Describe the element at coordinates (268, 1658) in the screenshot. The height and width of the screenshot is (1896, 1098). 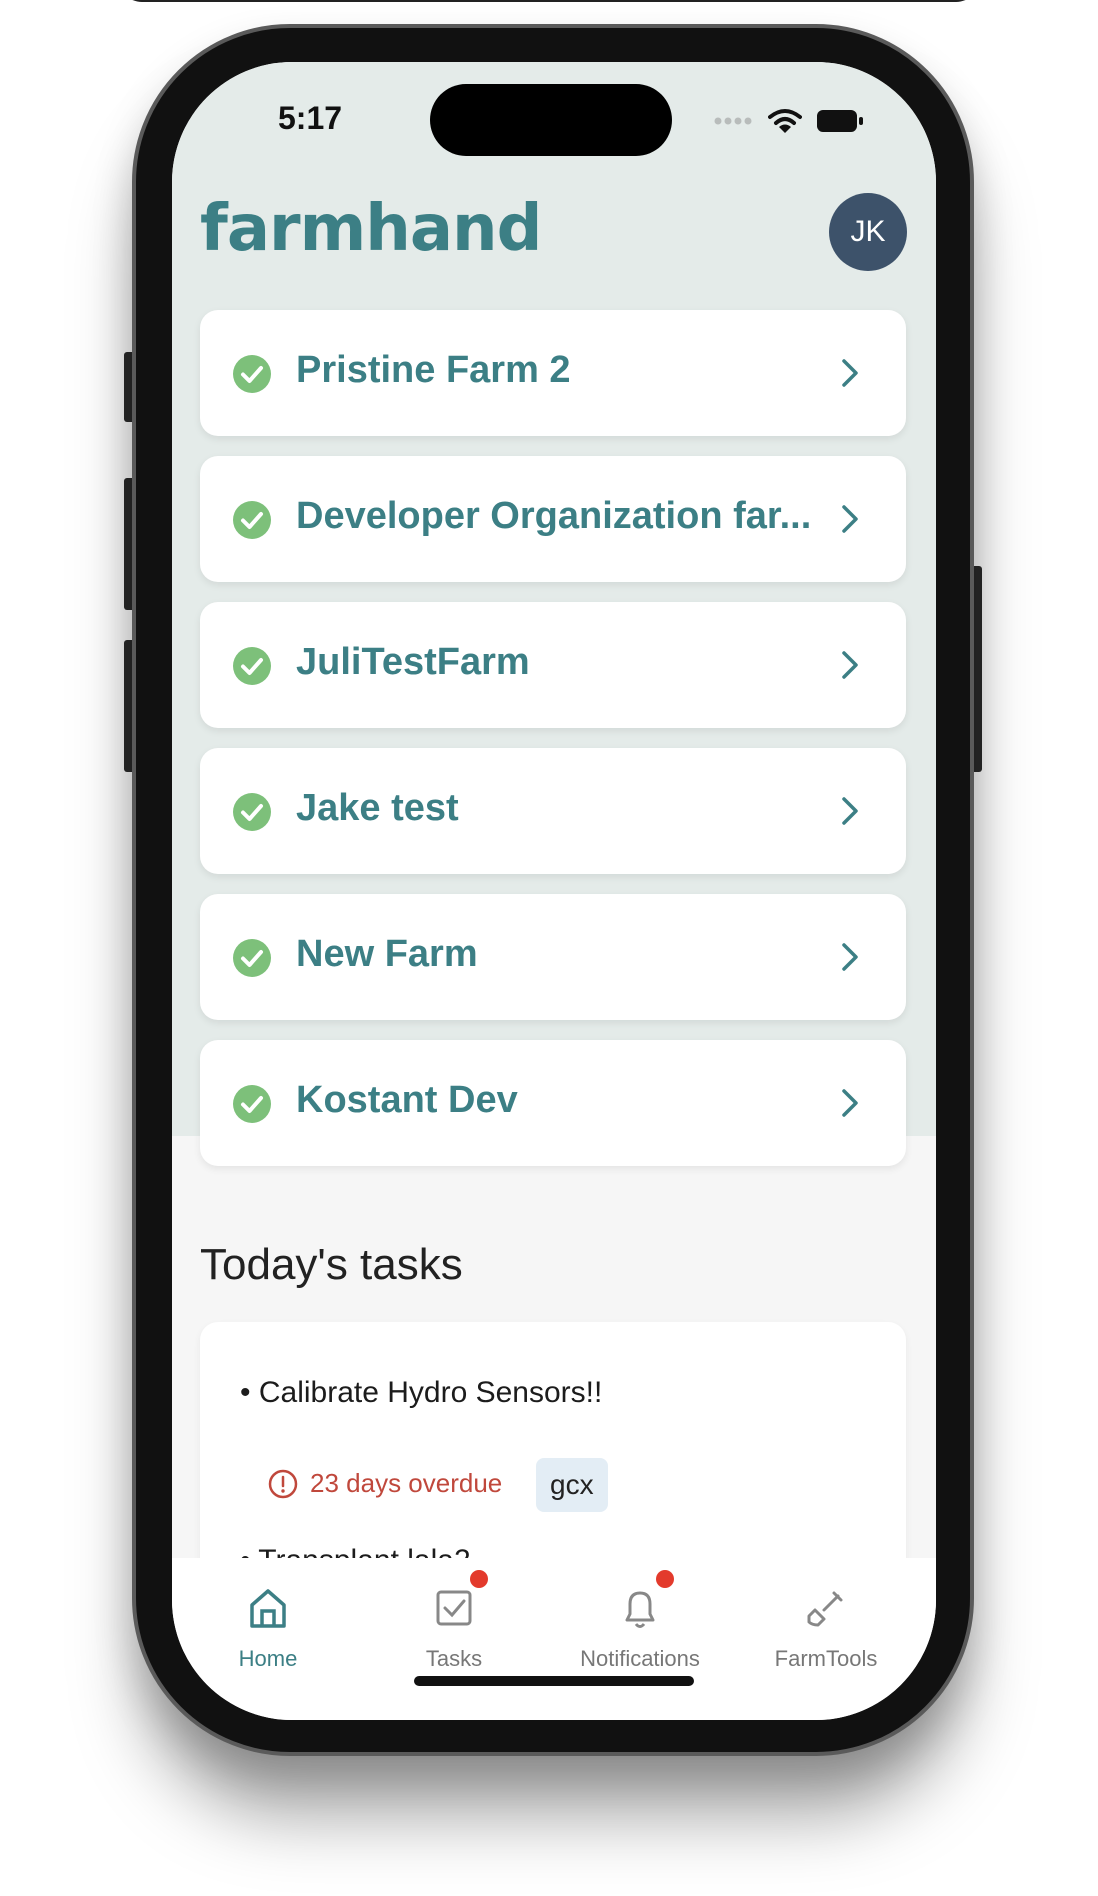
I see `tab-label: Home` at that location.